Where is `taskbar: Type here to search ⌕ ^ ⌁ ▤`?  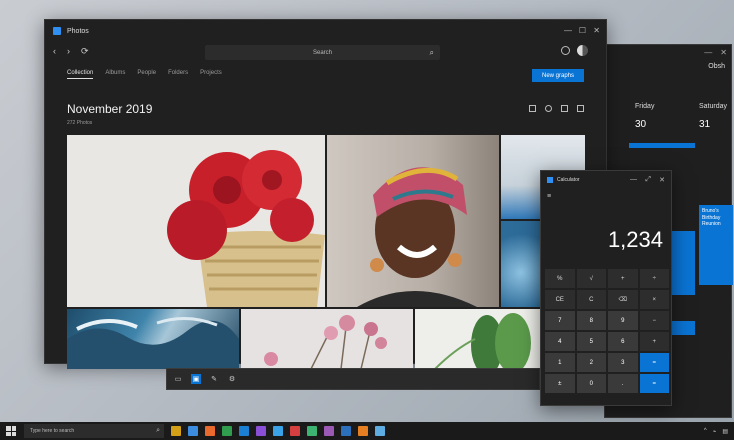
taskbar: Type here to search ⌕ ^ ⌁ ▤ is located at coordinates (367, 431).